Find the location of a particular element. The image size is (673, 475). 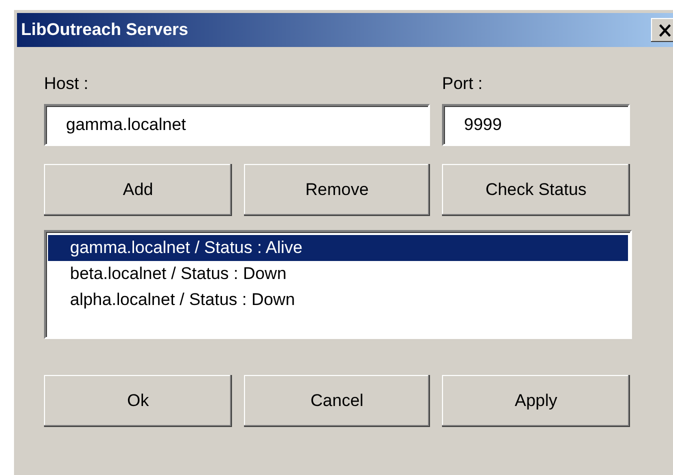

close-button is located at coordinates (662, 30).